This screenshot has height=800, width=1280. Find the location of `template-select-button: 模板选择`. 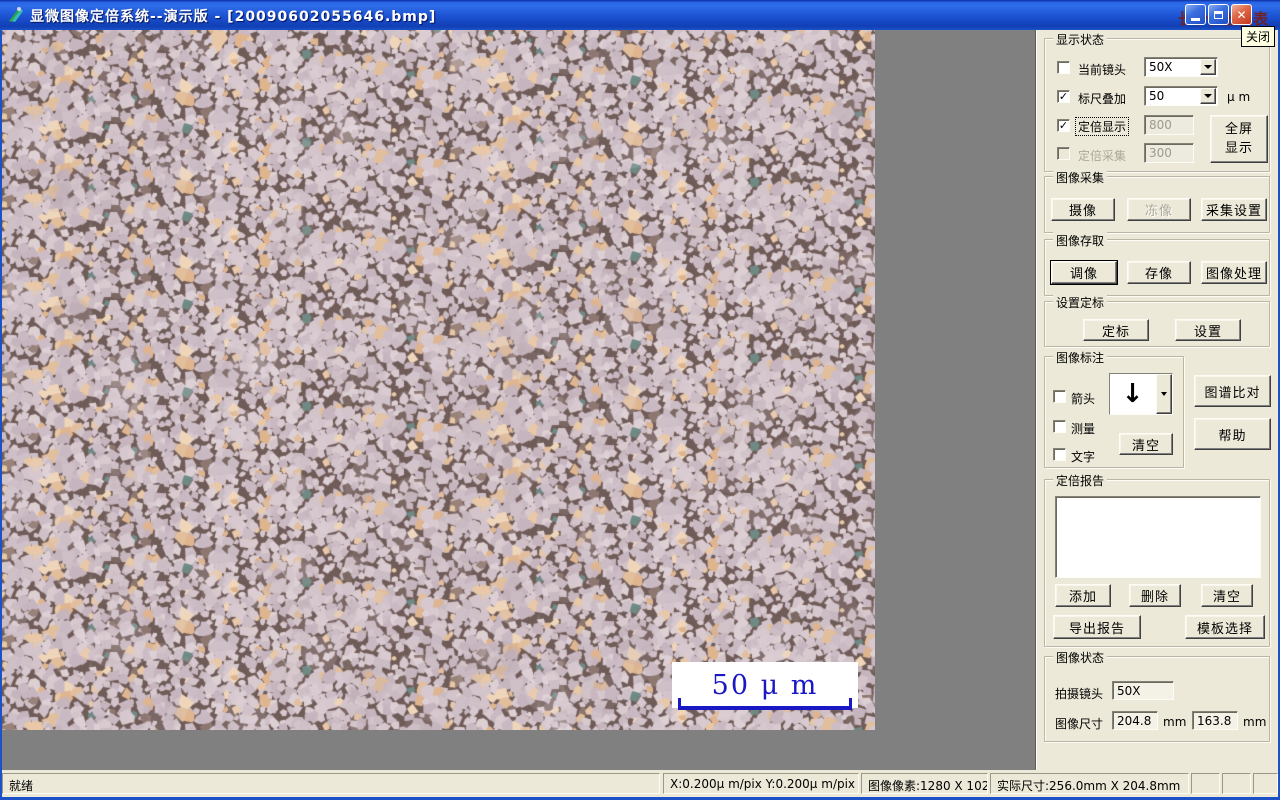

template-select-button: 模板选择 is located at coordinates (1225, 627).